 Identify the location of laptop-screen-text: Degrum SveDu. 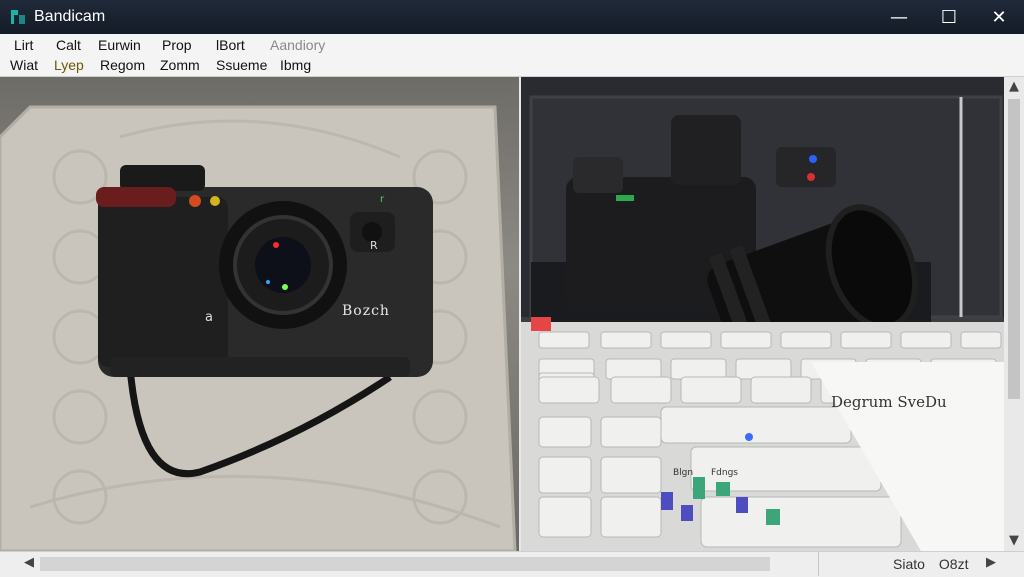
(889, 402).